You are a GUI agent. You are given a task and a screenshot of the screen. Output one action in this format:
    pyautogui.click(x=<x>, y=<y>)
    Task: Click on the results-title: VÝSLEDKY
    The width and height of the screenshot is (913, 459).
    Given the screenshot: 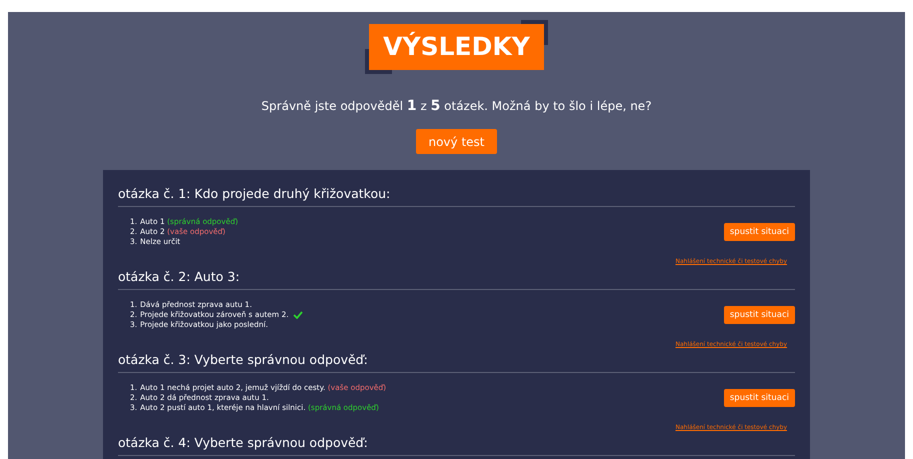 What is the action you would take?
    pyautogui.click(x=456, y=47)
    